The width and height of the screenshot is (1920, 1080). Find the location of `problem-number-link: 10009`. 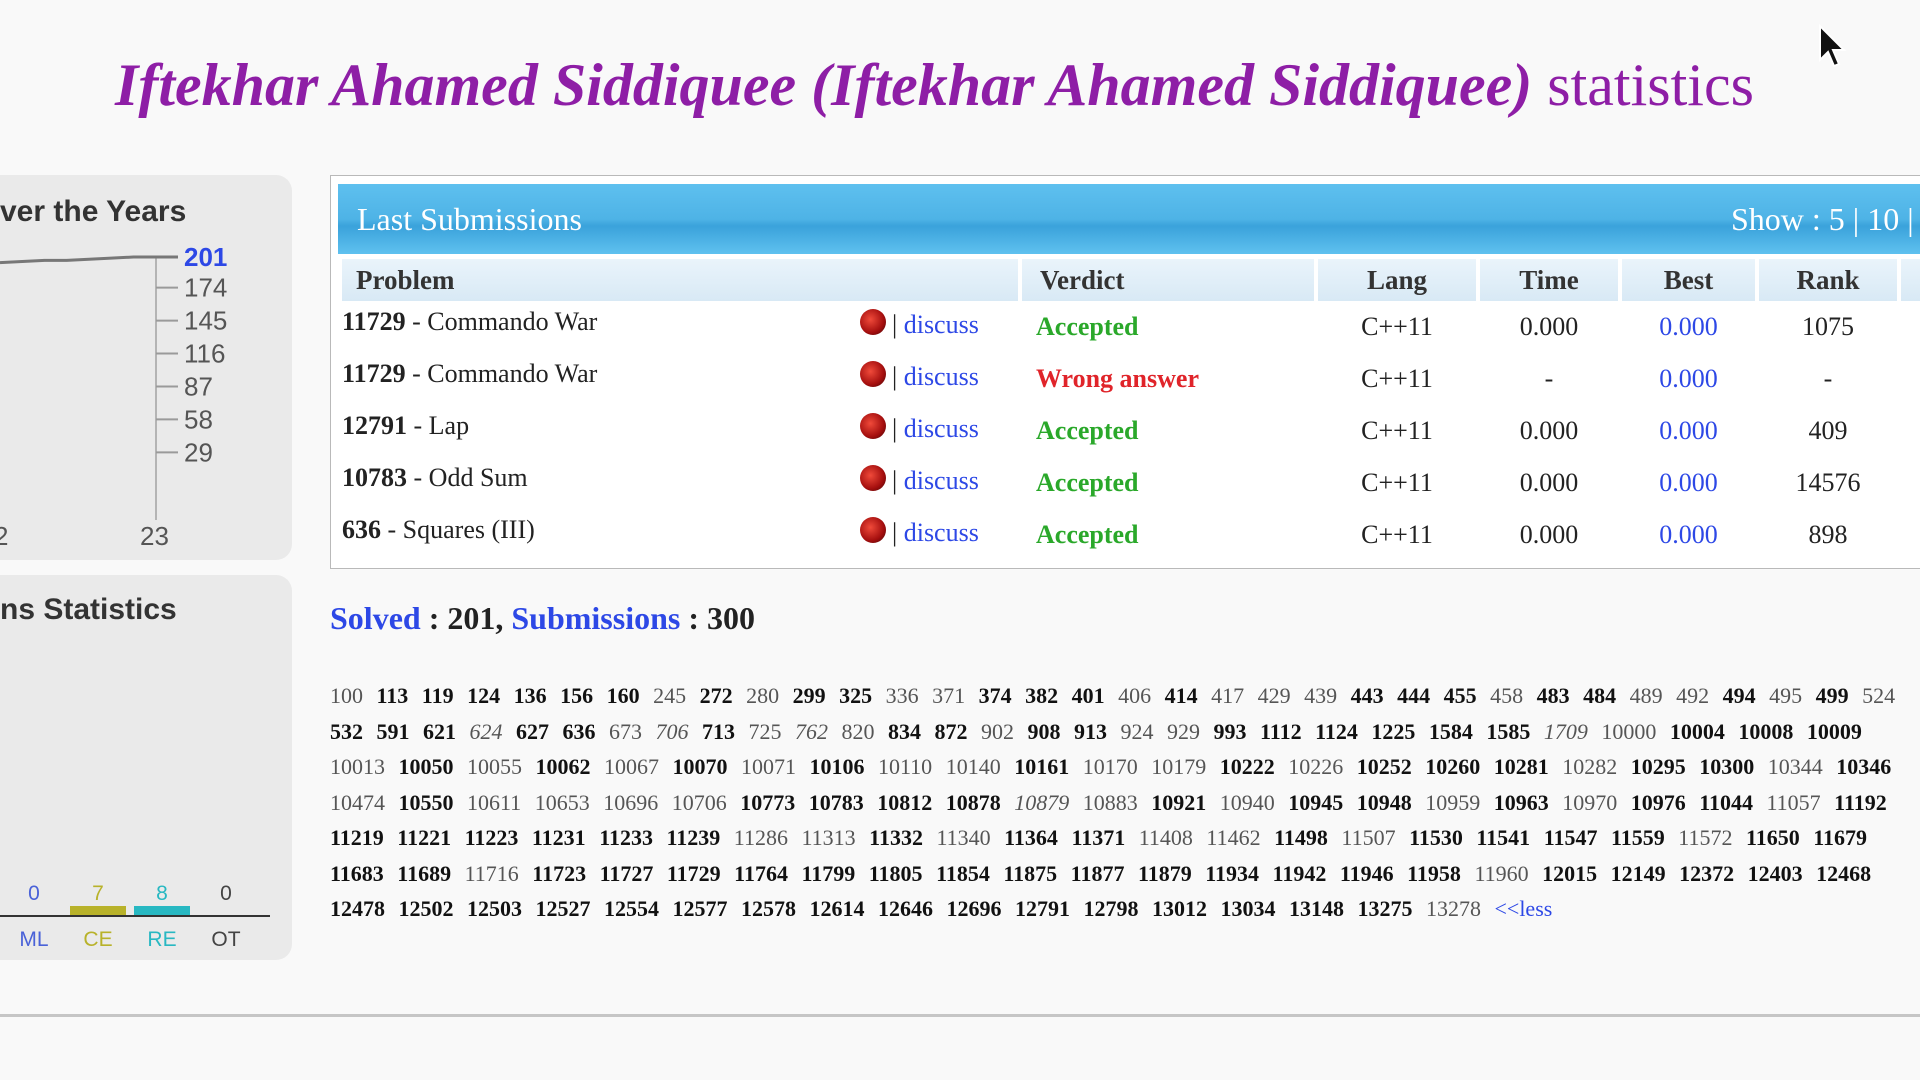

problem-number-link: 10009 is located at coordinates (1834, 731).